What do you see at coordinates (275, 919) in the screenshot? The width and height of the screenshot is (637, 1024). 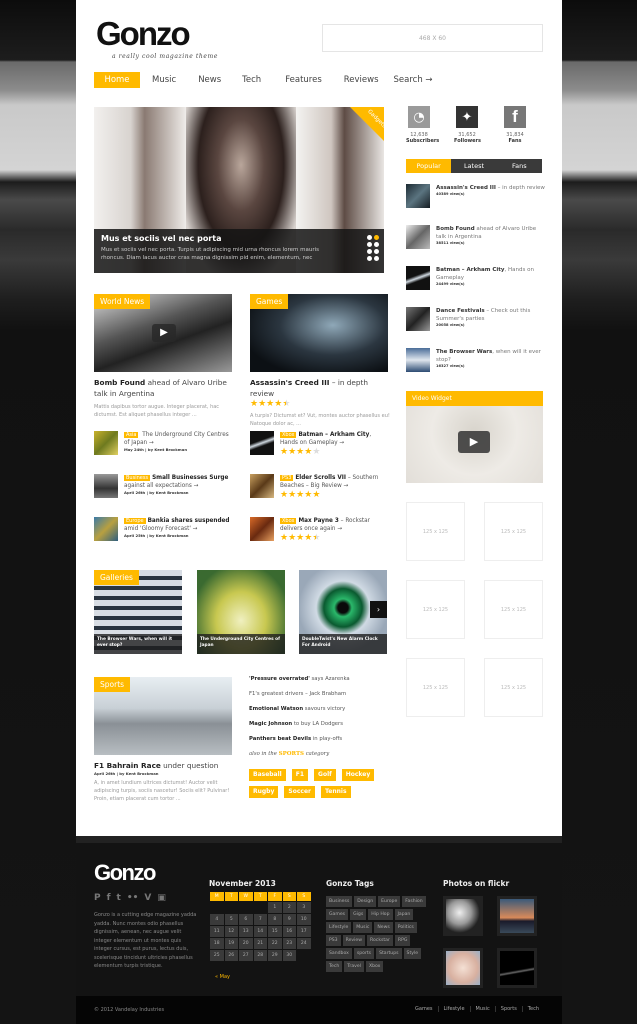 I see `calendar-day: 8` at bounding box center [275, 919].